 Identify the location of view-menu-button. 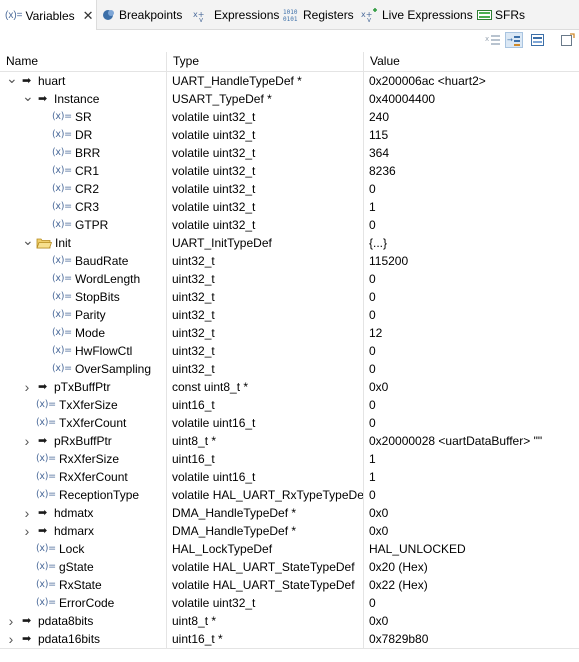
(568, 40).